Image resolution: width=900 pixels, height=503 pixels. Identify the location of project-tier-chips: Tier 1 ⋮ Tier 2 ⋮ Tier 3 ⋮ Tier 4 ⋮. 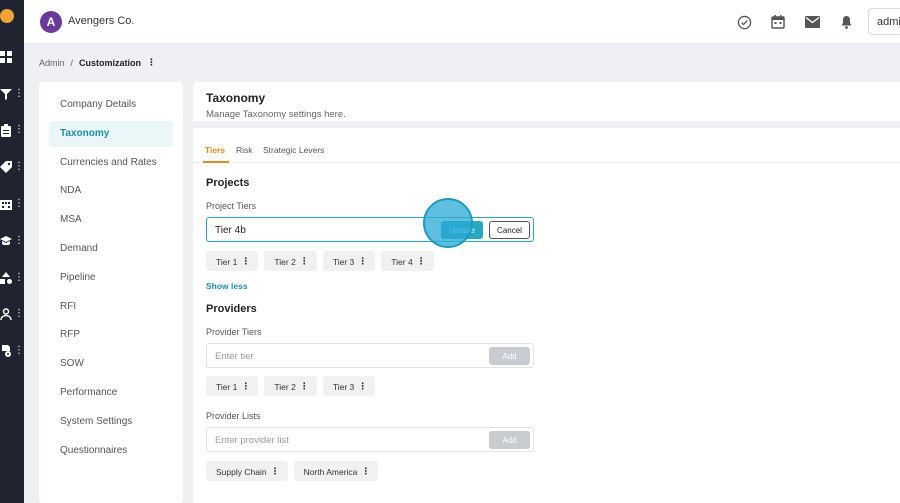
(320, 261).